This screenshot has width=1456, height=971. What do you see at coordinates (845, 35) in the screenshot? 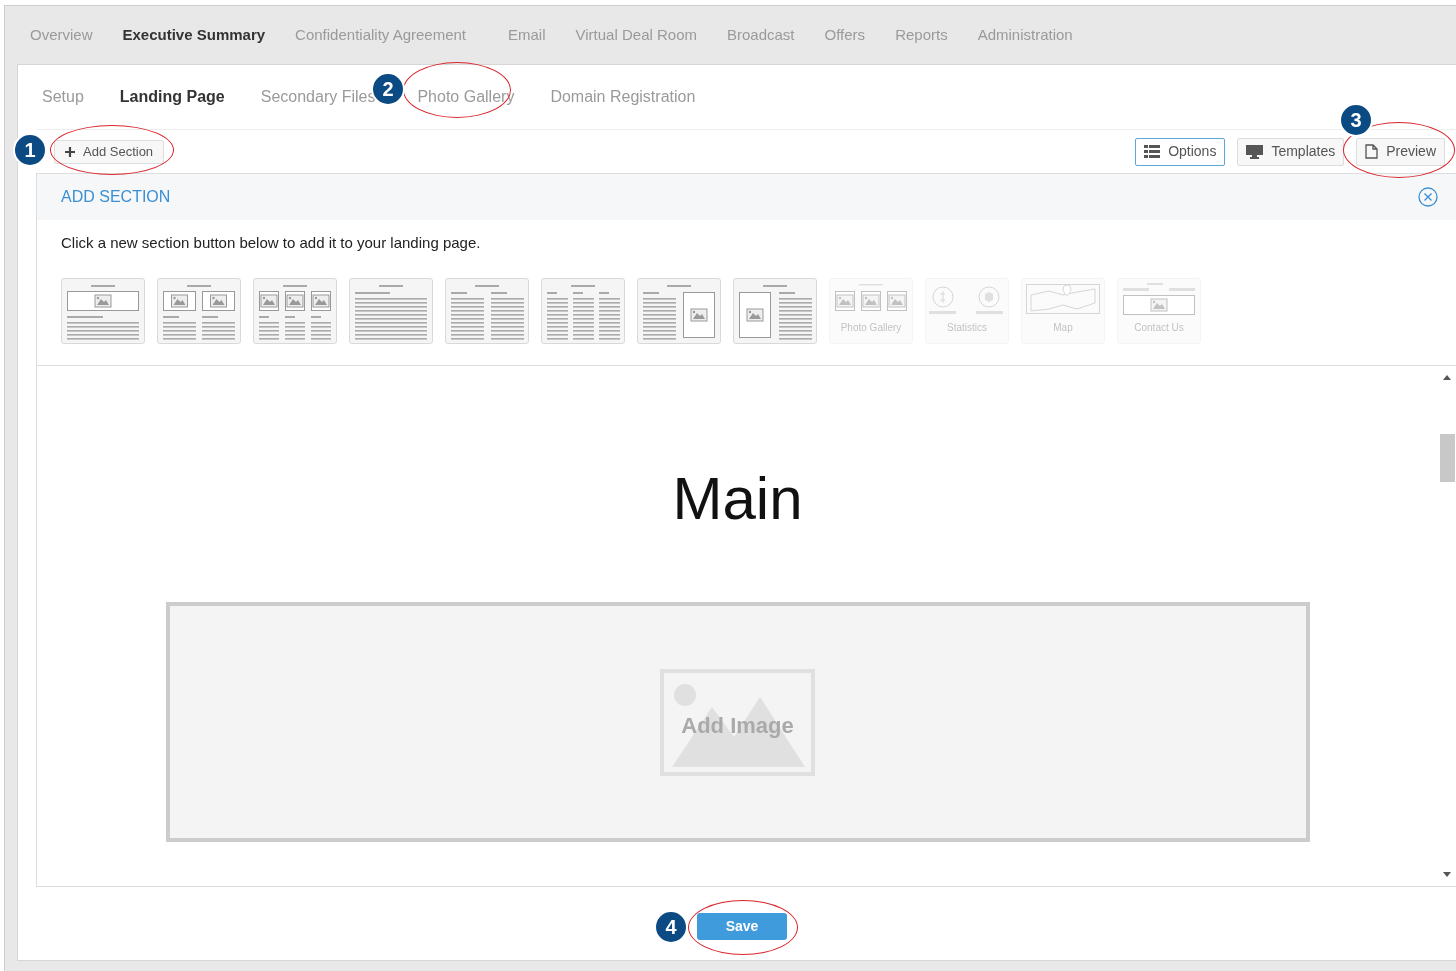
I see `nav-tab: Offers` at bounding box center [845, 35].